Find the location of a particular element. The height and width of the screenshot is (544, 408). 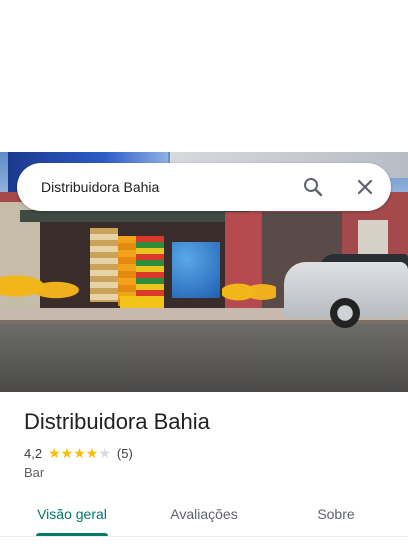

rating-stars: ★ ★ ★ ★ ★ is located at coordinates (79, 453).